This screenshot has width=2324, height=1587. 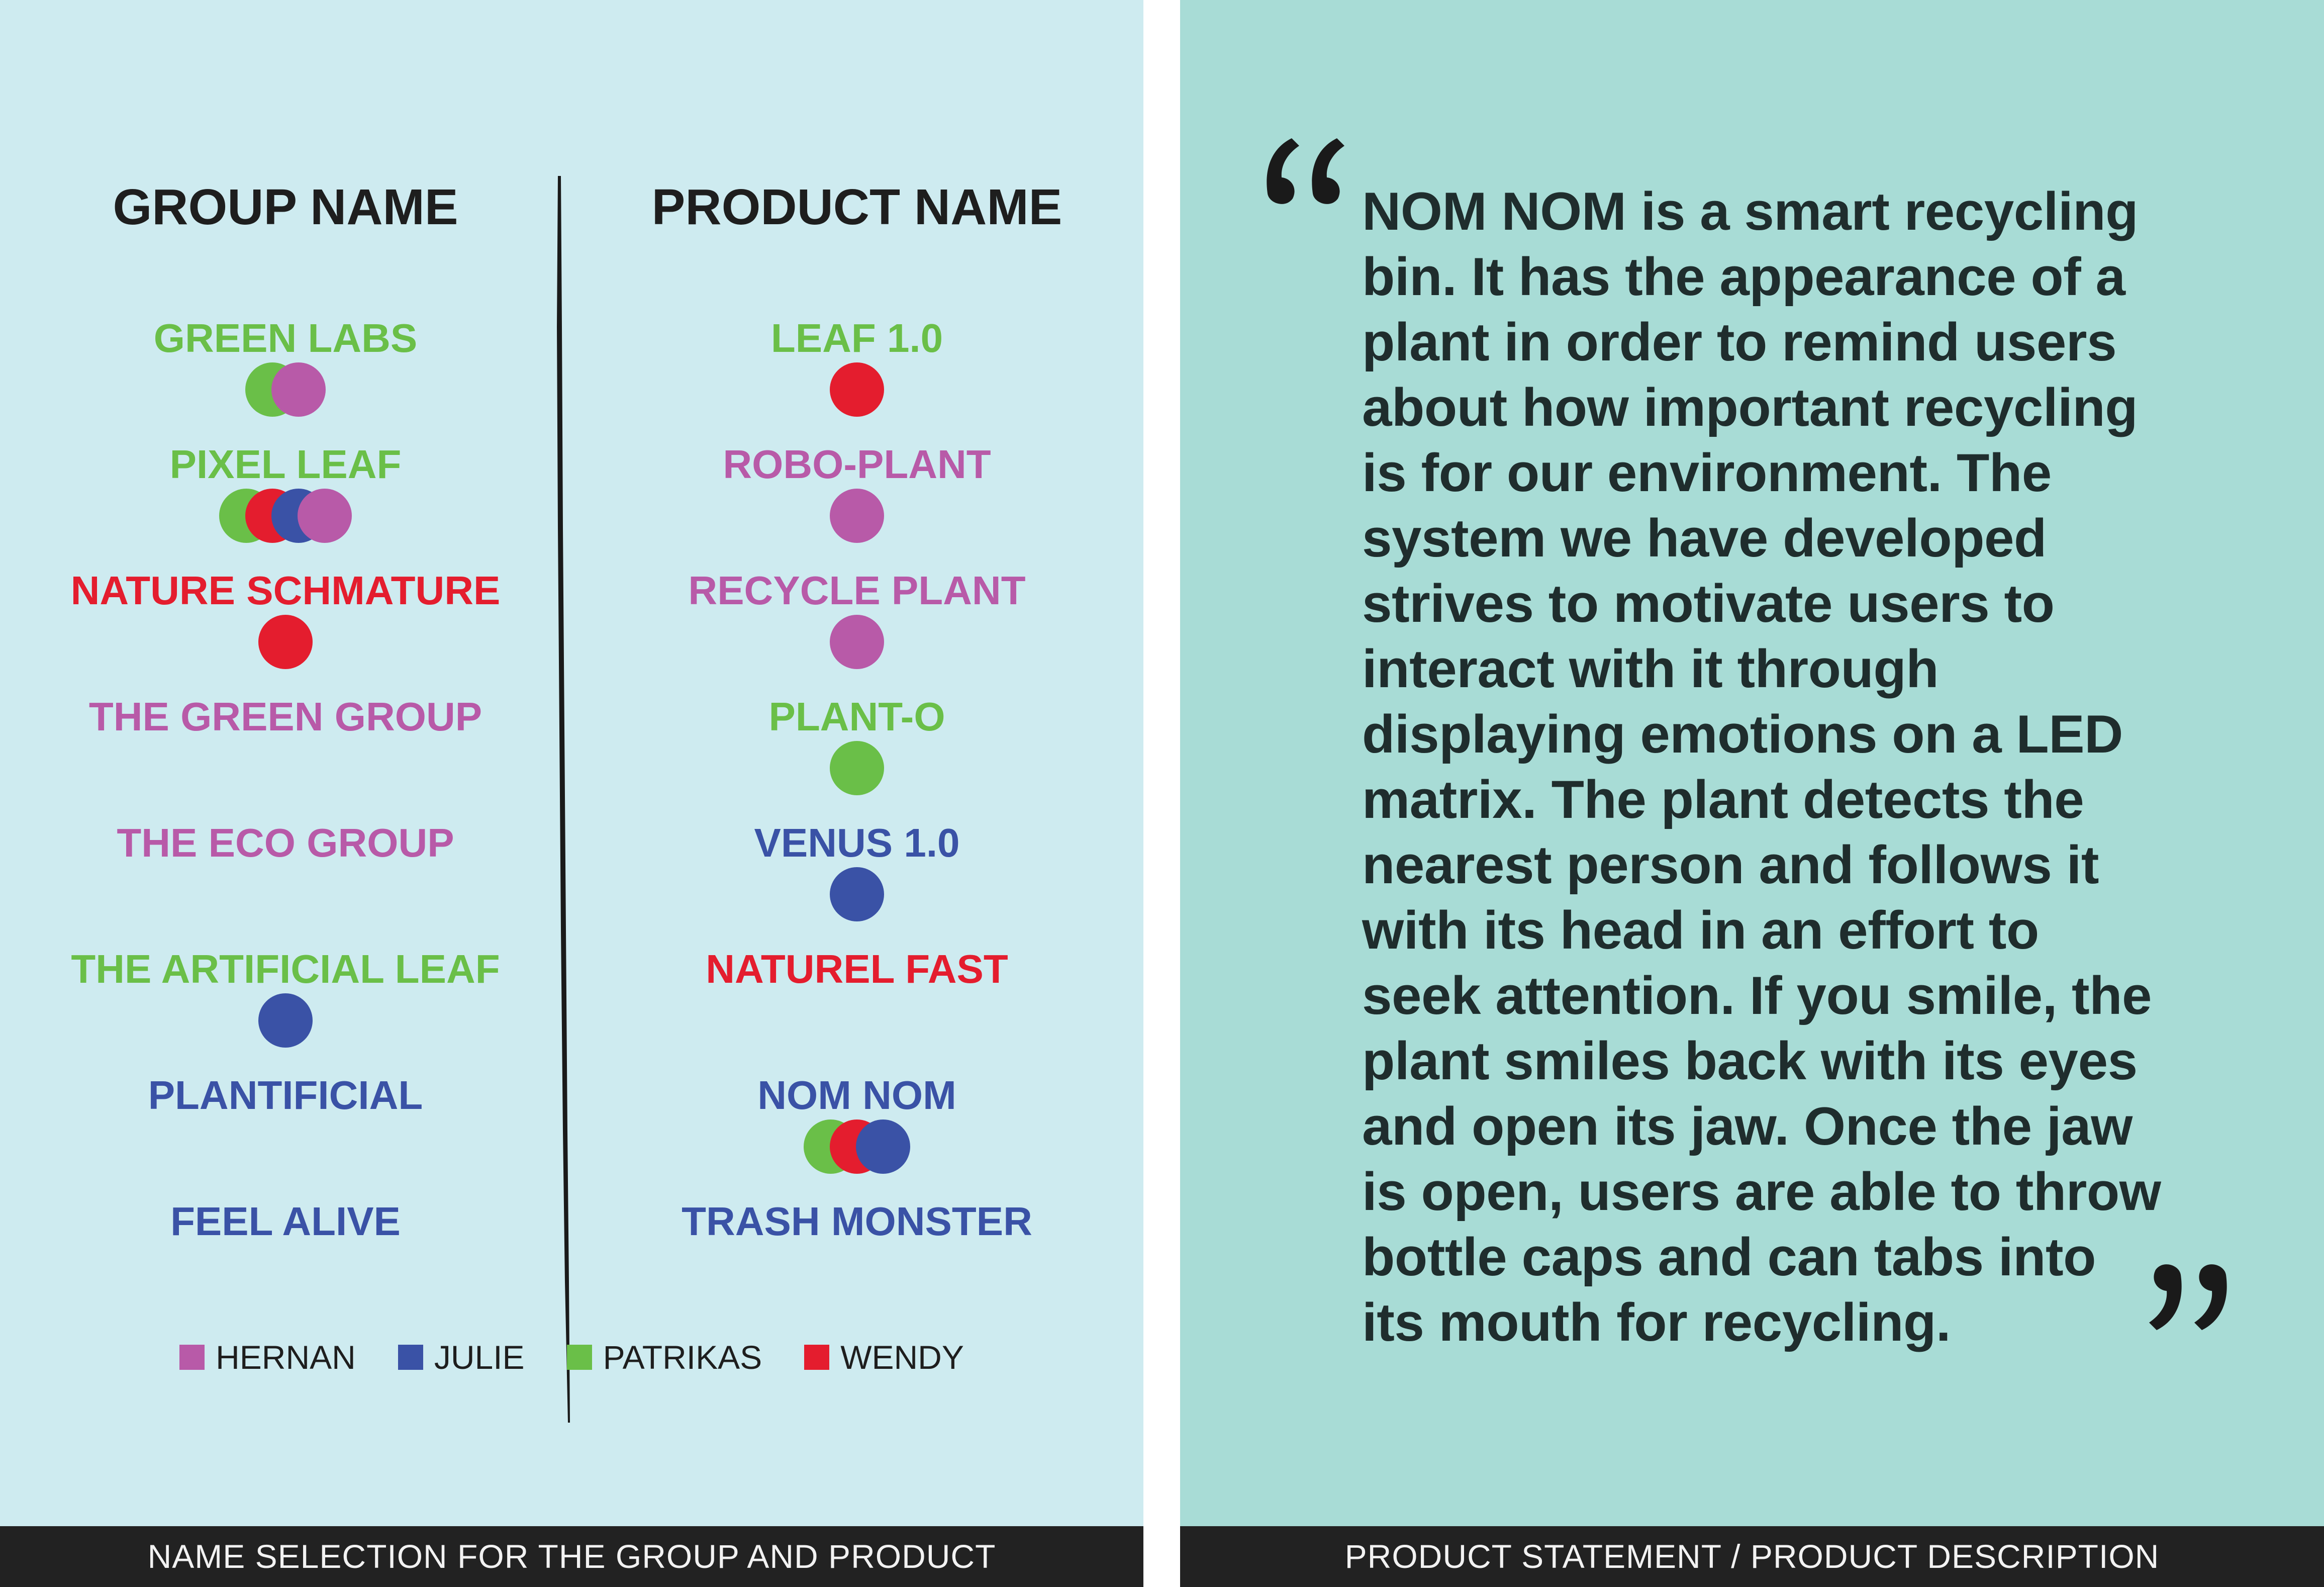 What do you see at coordinates (1305, 171) in the screenshot?
I see `open-quote-icon` at bounding box center [1305, 171].